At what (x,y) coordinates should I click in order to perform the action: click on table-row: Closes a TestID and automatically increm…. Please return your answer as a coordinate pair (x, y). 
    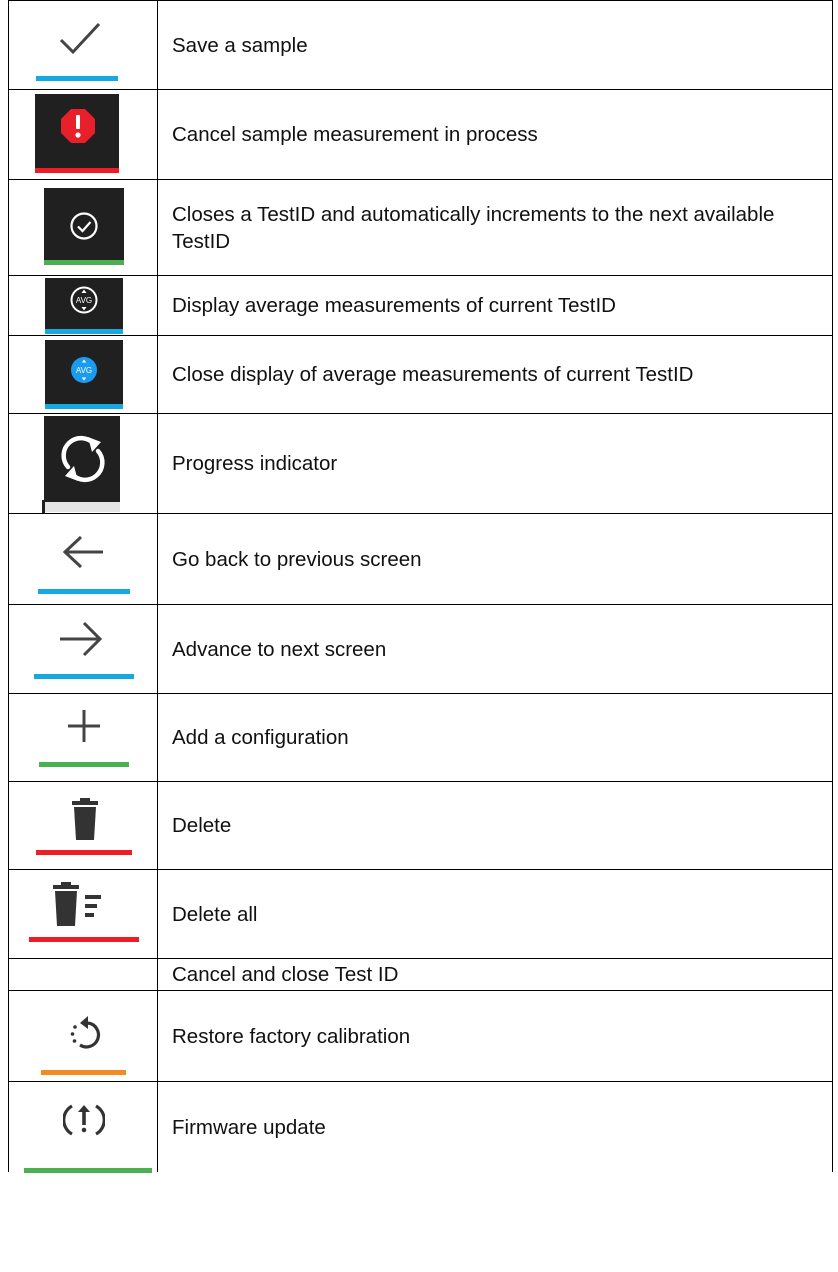
    Looking at the image, I should click on (420, 228).